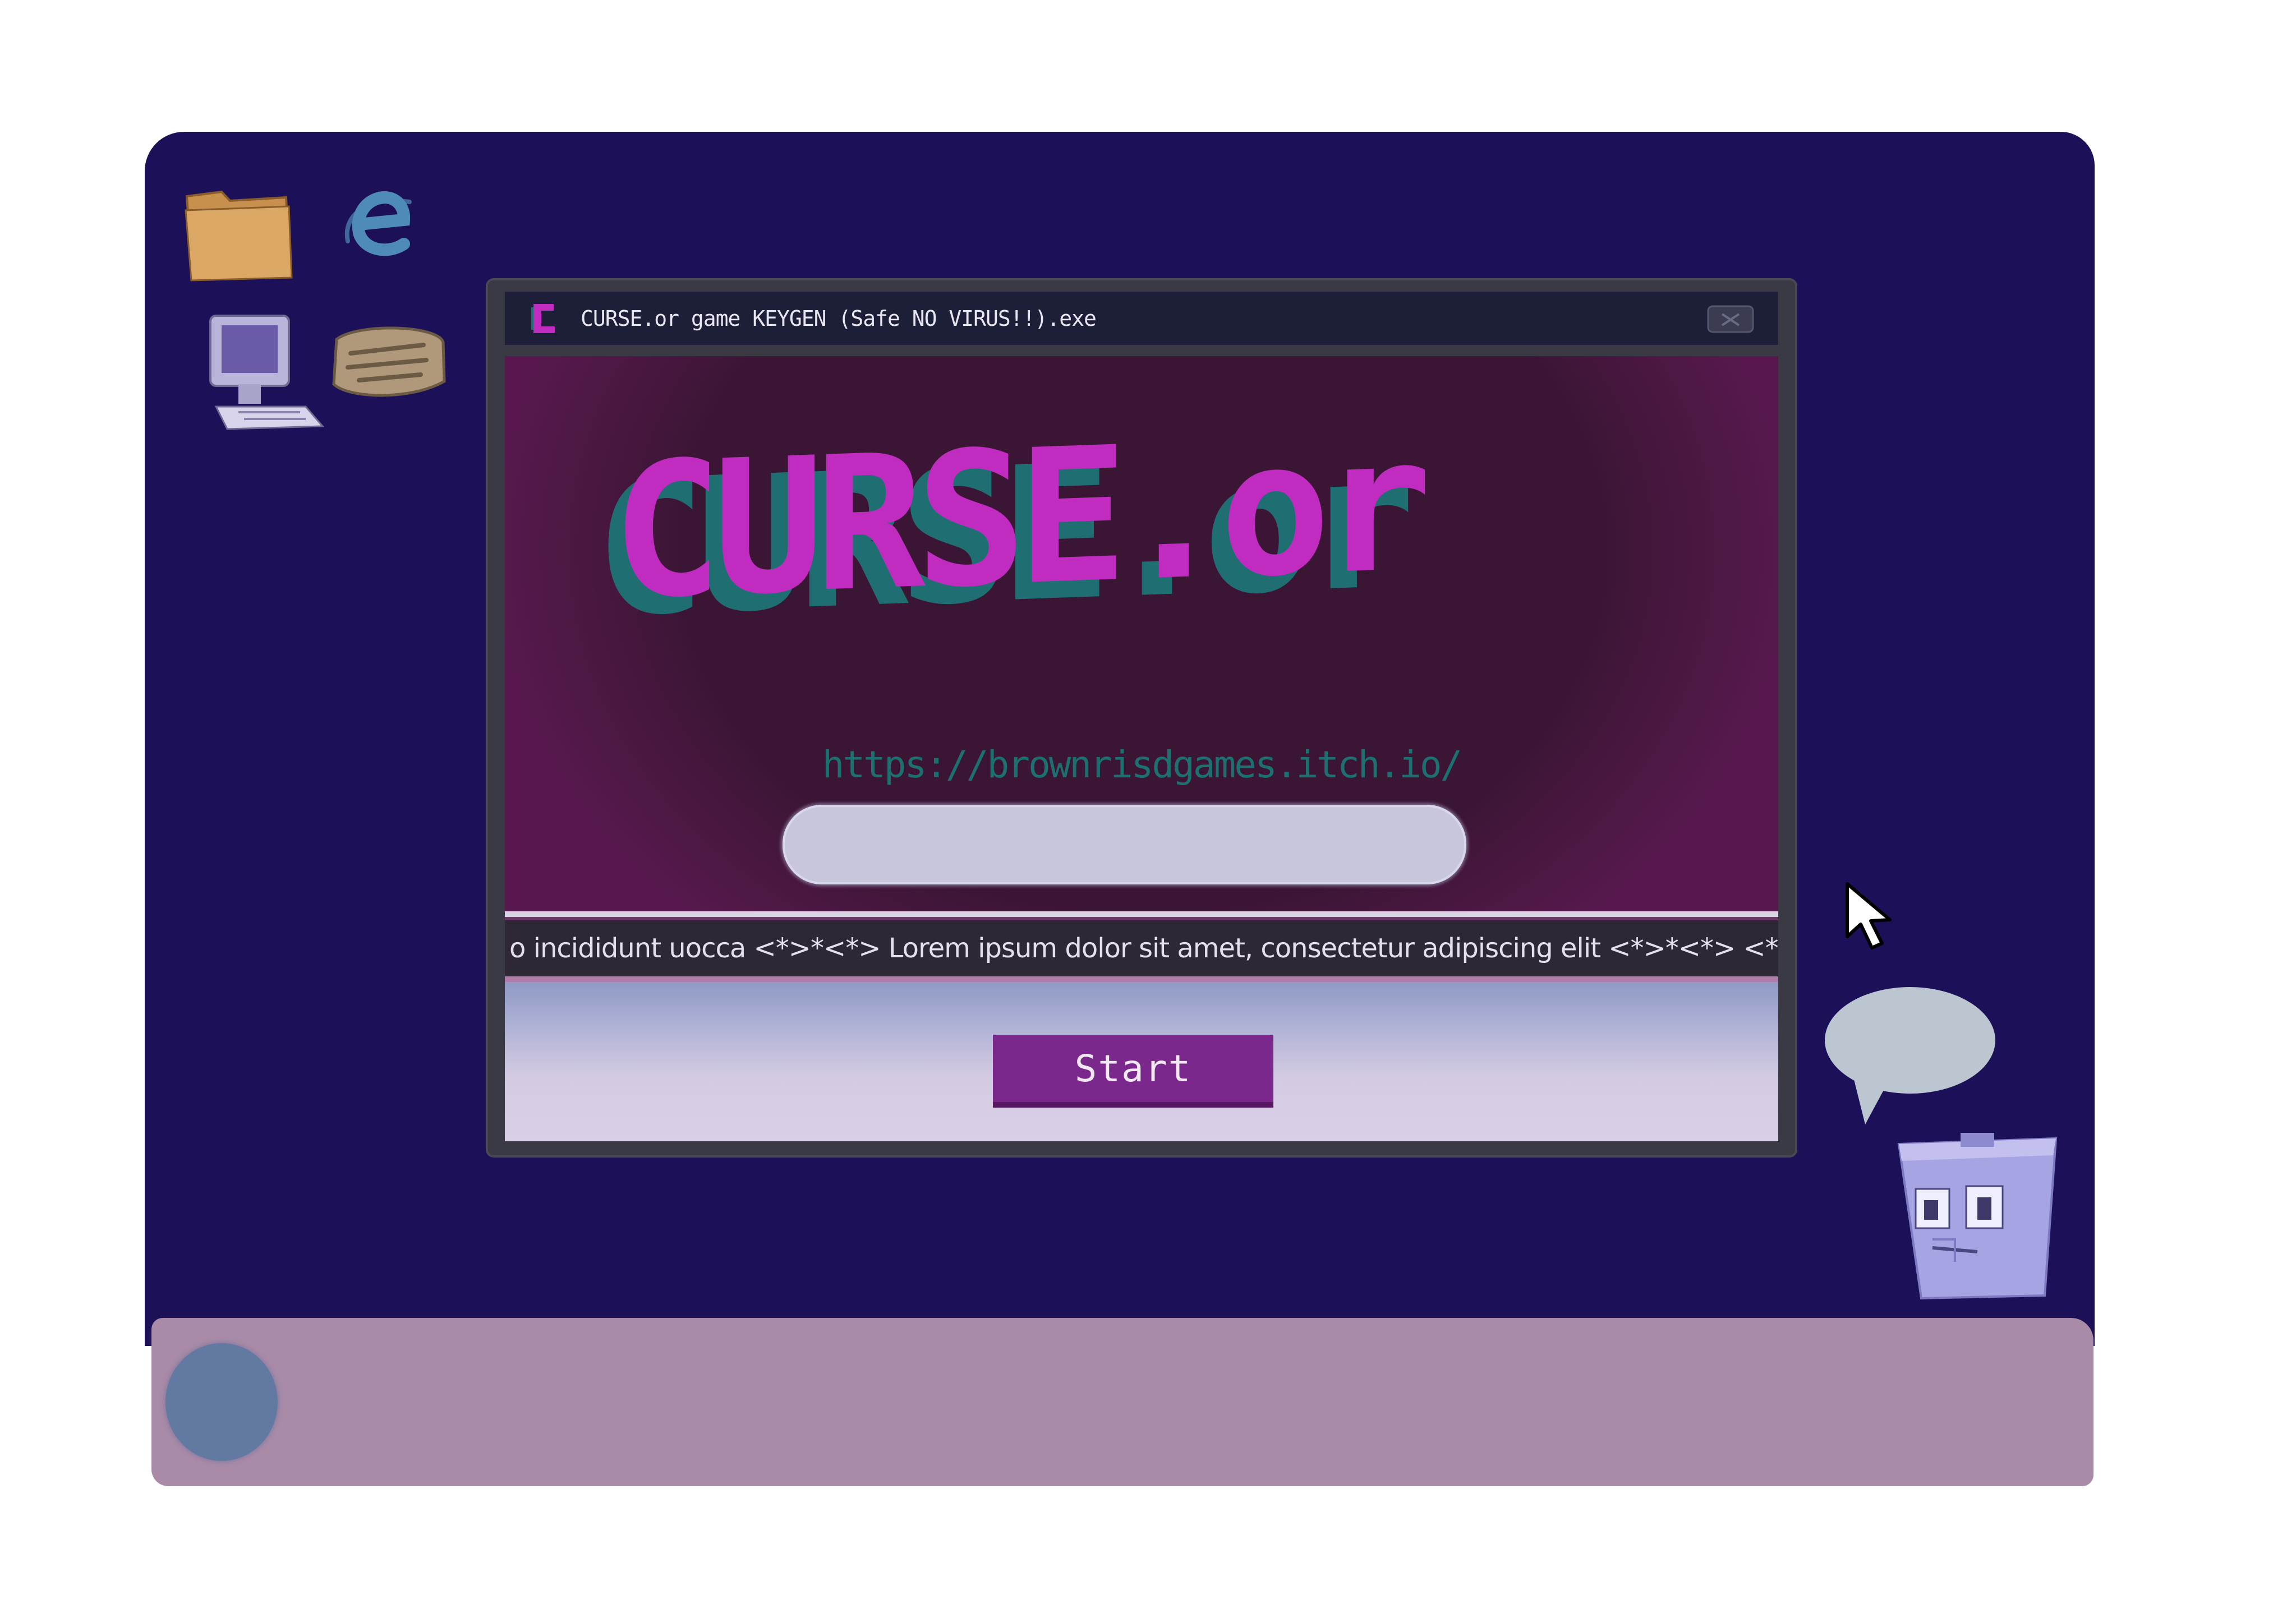  What do you see at coordinates (1133, 1071) in the screenshot?
I see `start-button: Start` at bounding box center [1133, 1071].